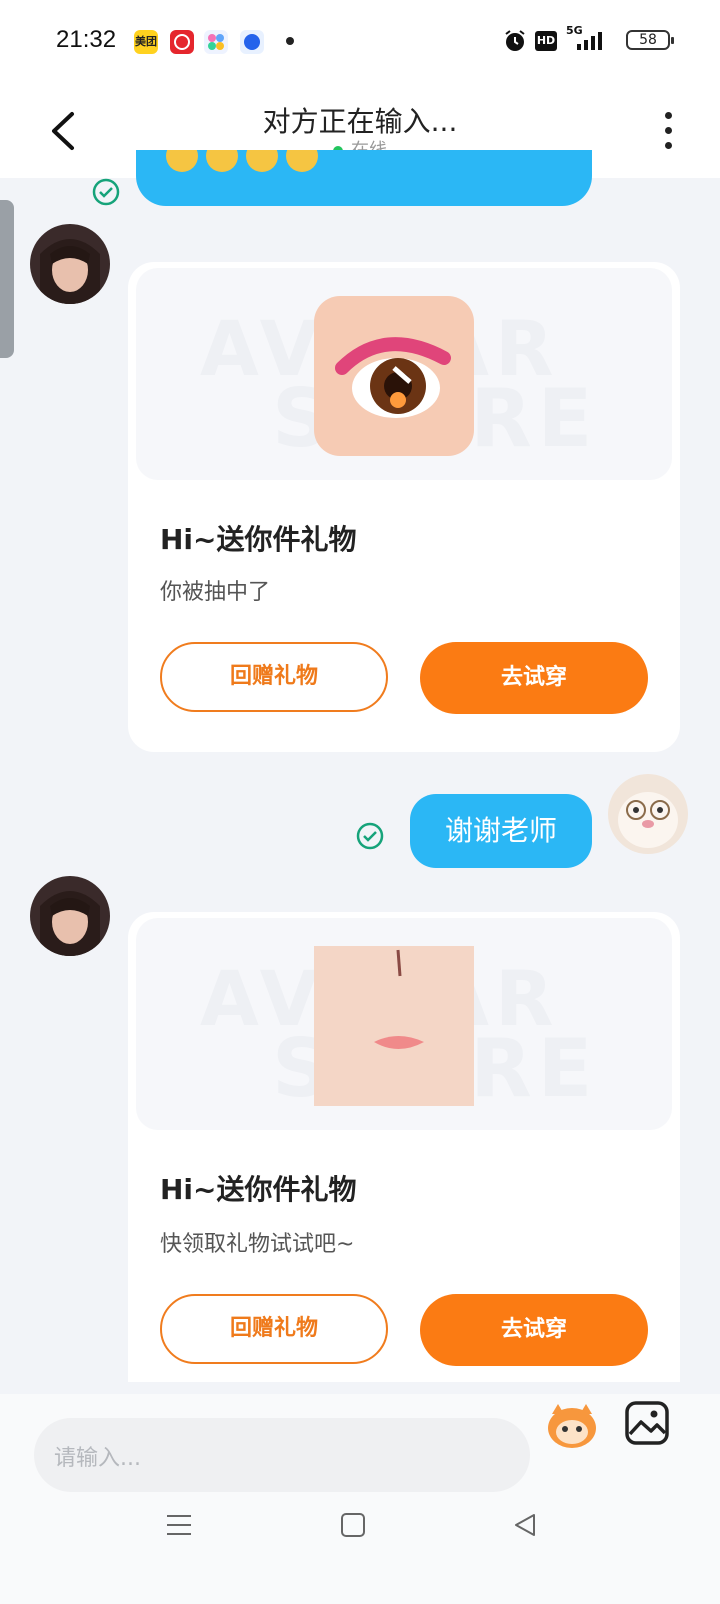 This screenshot has width=720, height=1604. I want to click on battery-indicator: 58, so click(650, 40).